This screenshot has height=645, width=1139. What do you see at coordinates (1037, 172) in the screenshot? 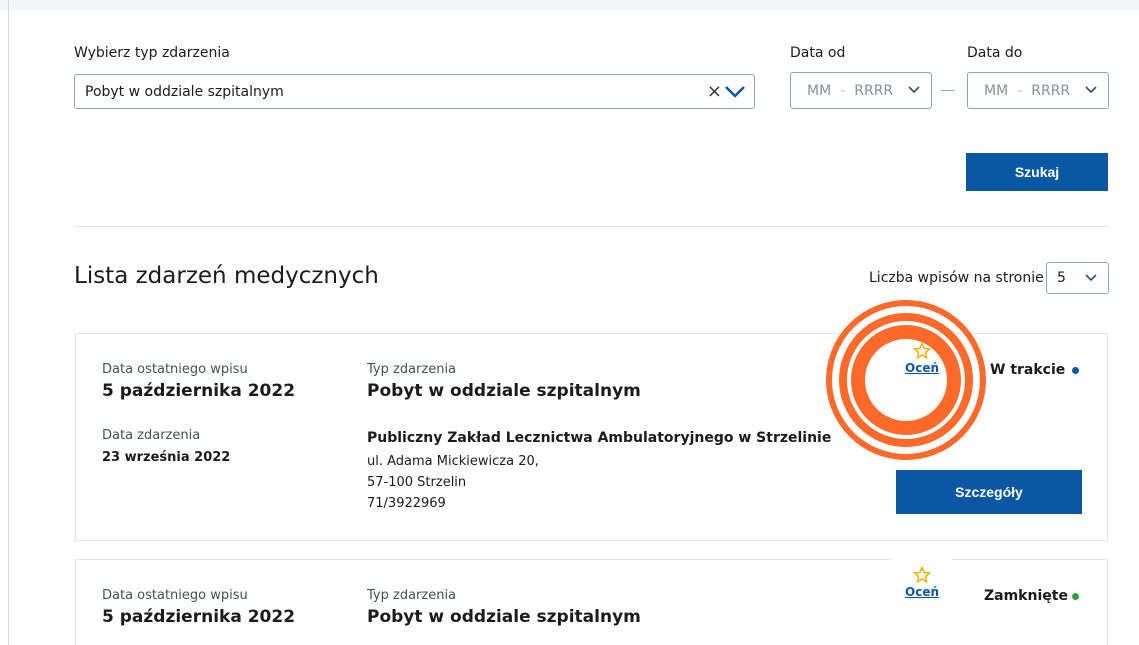
I see `search-button: Szukaj` at bounding box center [1037, 172].